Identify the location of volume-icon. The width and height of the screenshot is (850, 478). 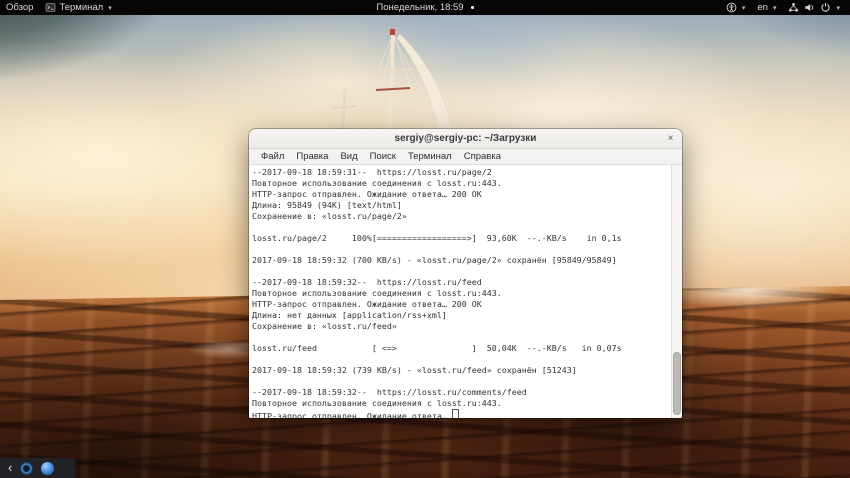
(809, 7).